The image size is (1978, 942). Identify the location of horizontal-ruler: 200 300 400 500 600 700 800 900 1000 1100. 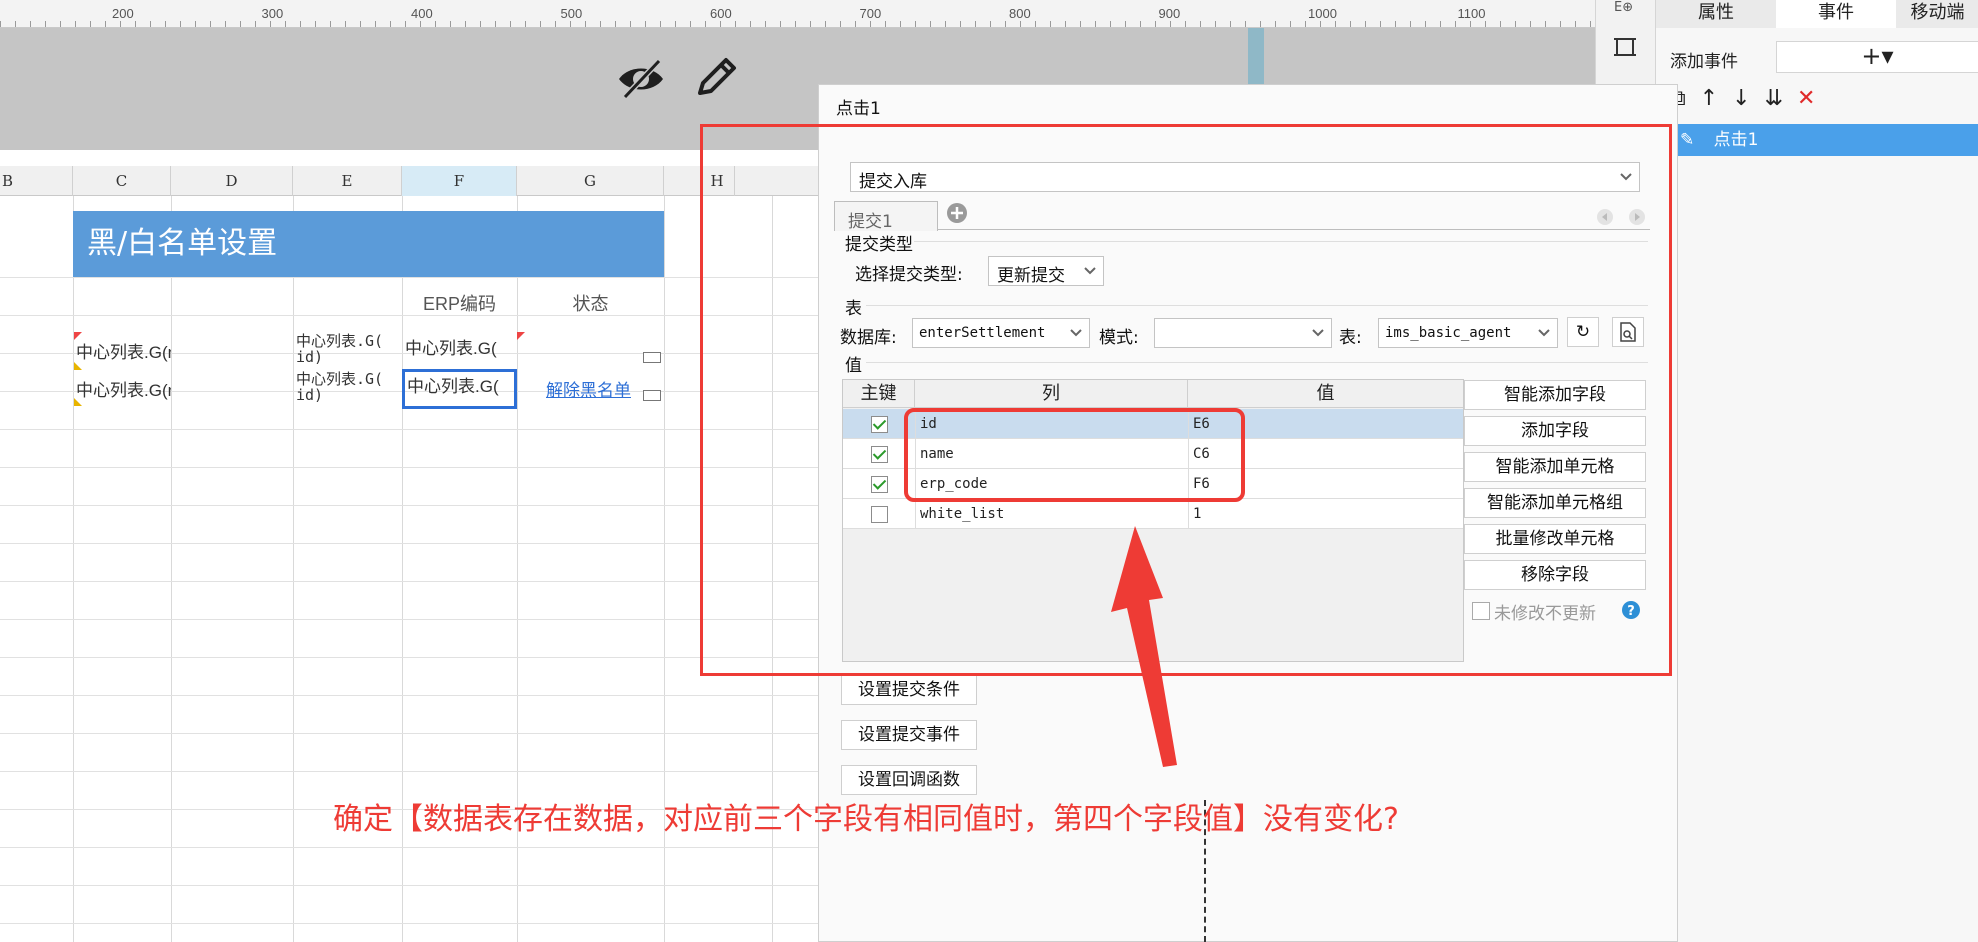
(797, 14).